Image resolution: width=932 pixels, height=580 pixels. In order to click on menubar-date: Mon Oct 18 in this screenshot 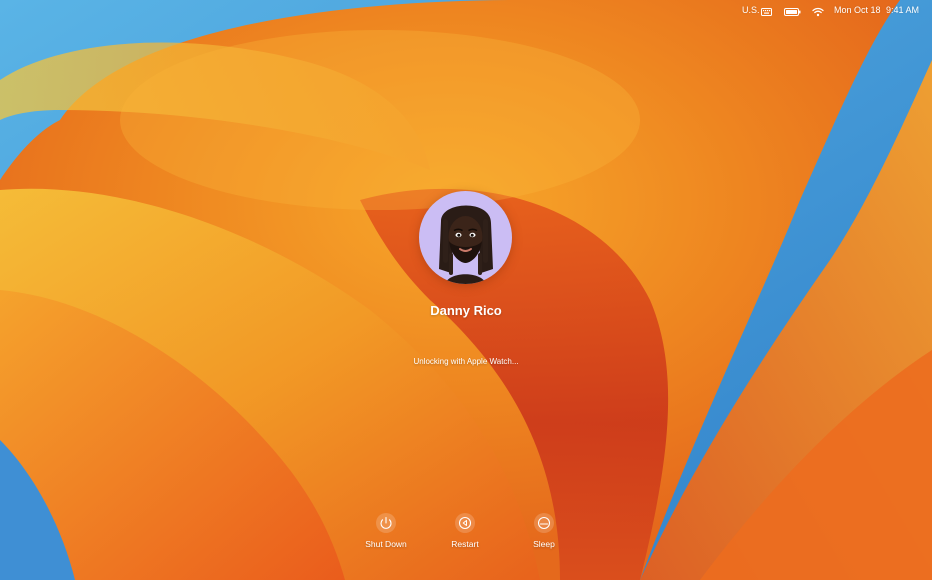, I will do `click(857, 10)`.